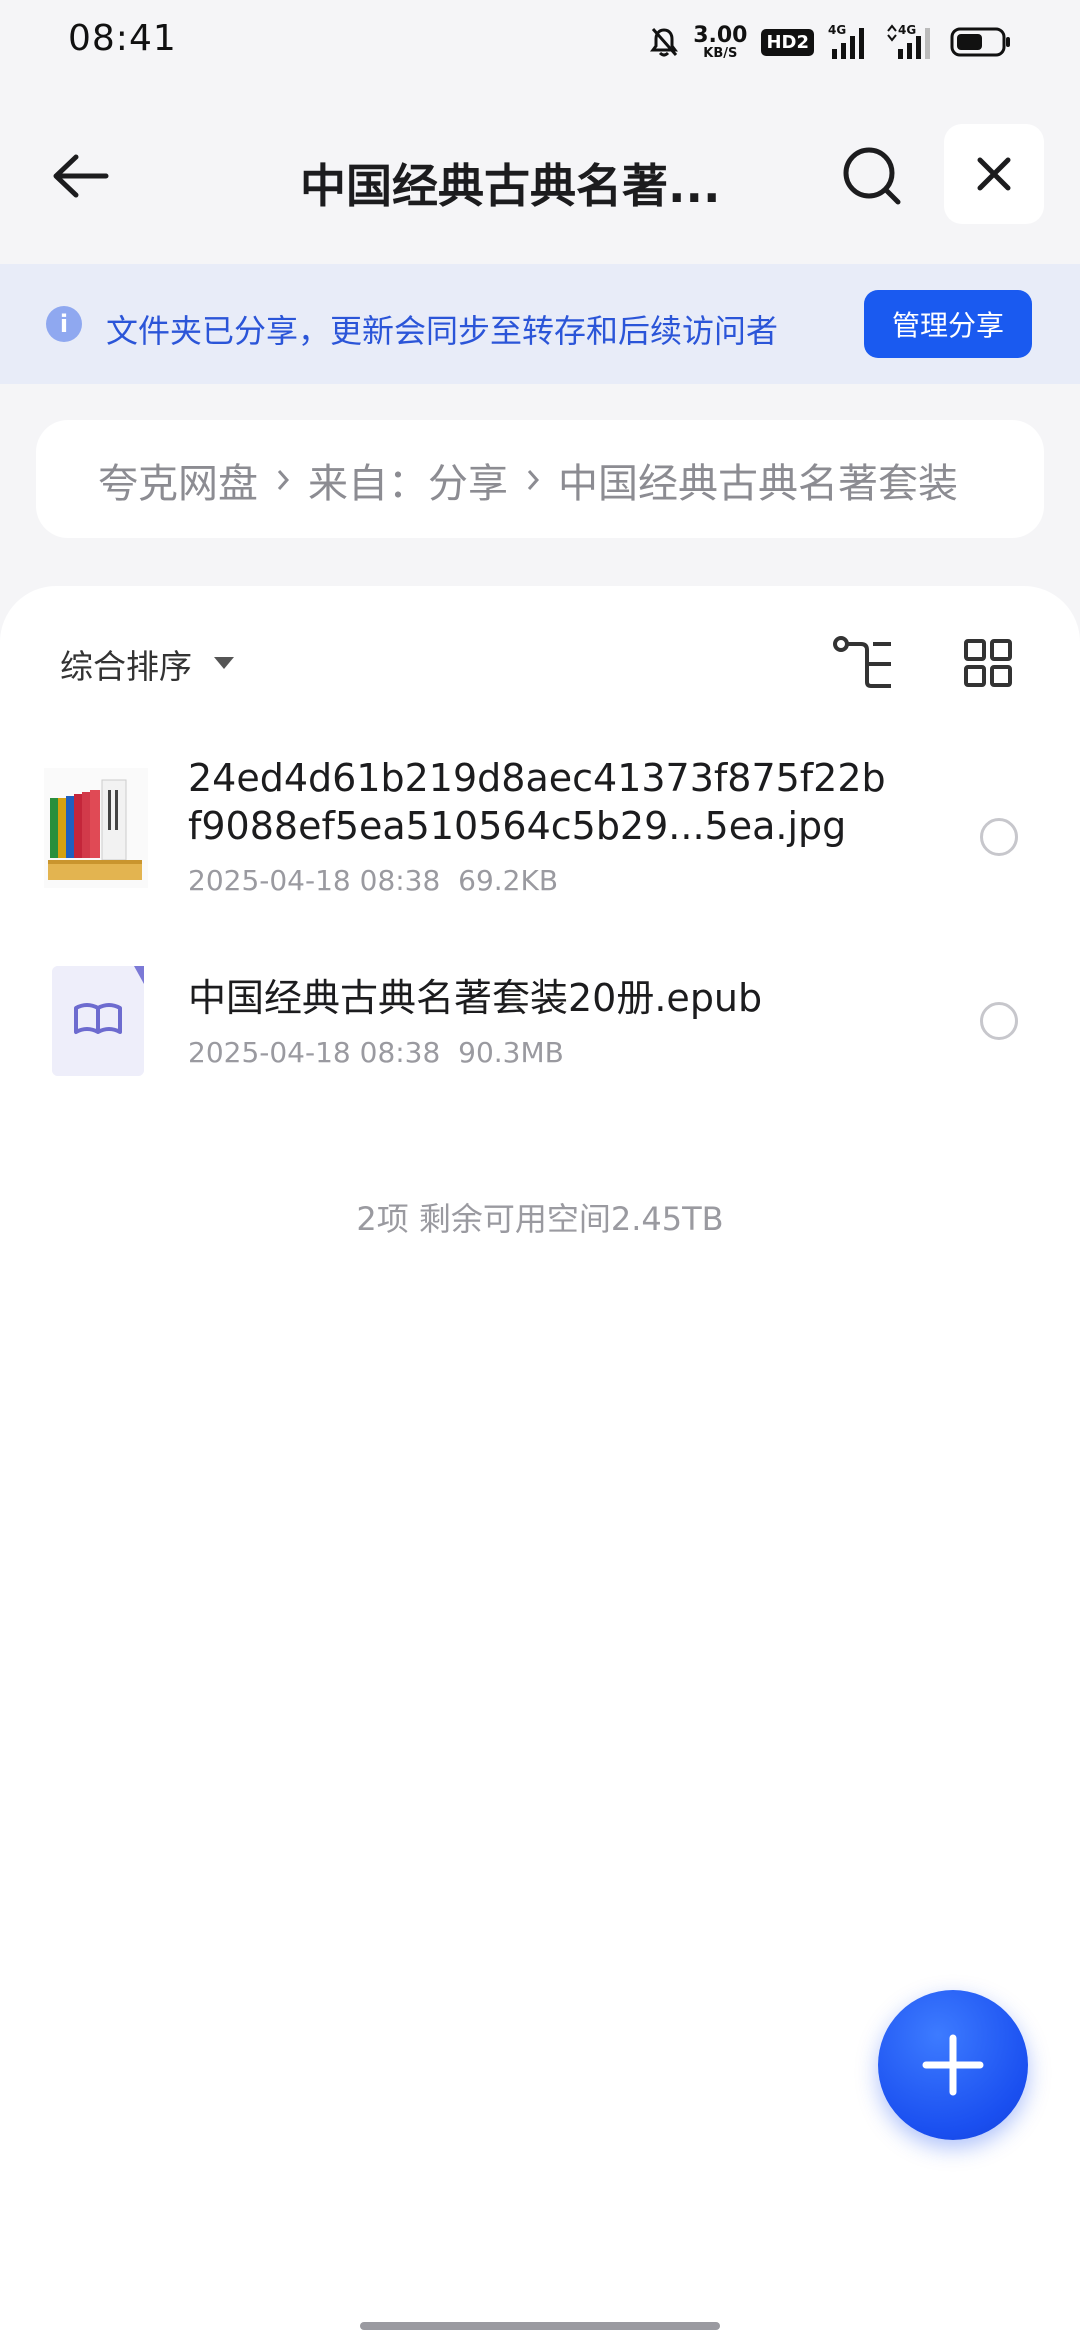 This screenshot has width=1080, height=2340. I want to click on sort-dropdown: 综合排序, so click(147, 664).